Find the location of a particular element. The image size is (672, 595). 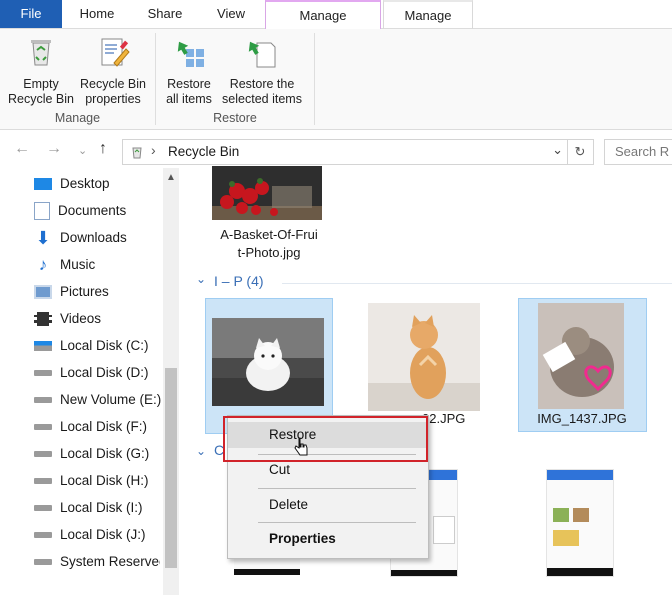

sidebar-item-documents: Documents is located at coordinates (80, 211).